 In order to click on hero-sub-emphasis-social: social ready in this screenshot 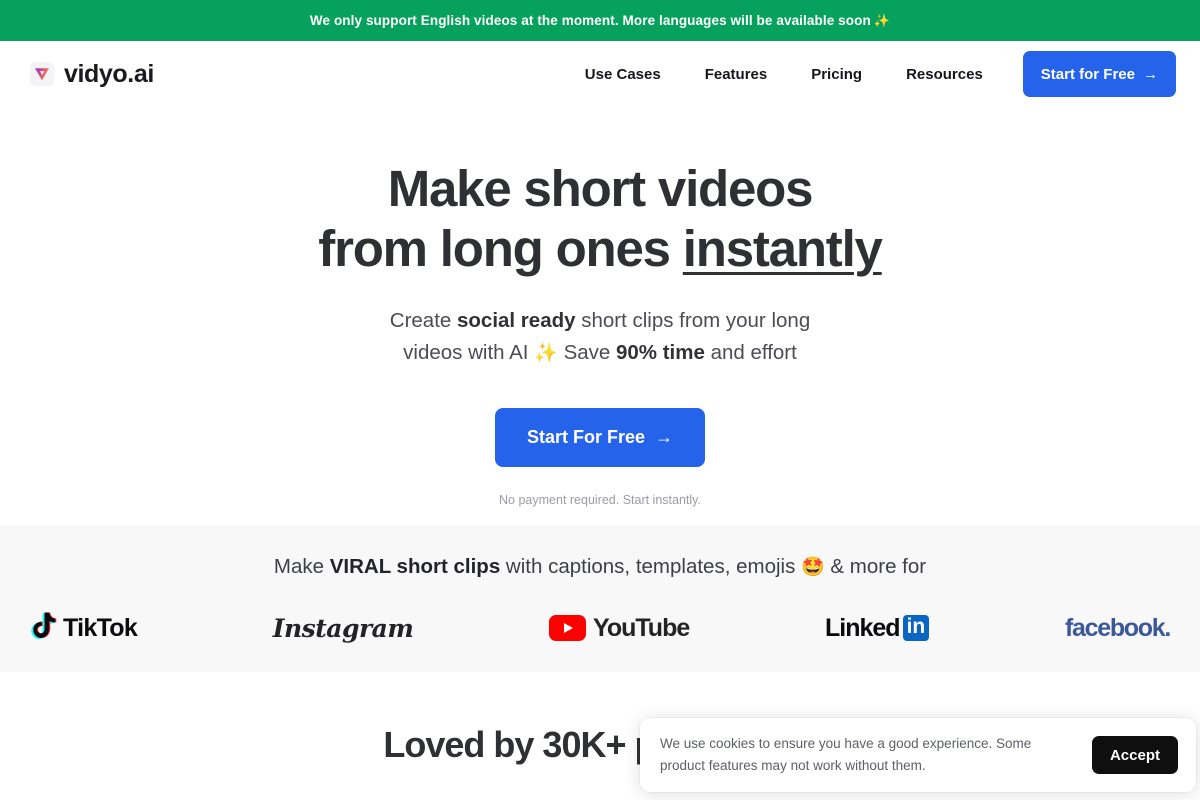, I will do `click(516, 320)`.